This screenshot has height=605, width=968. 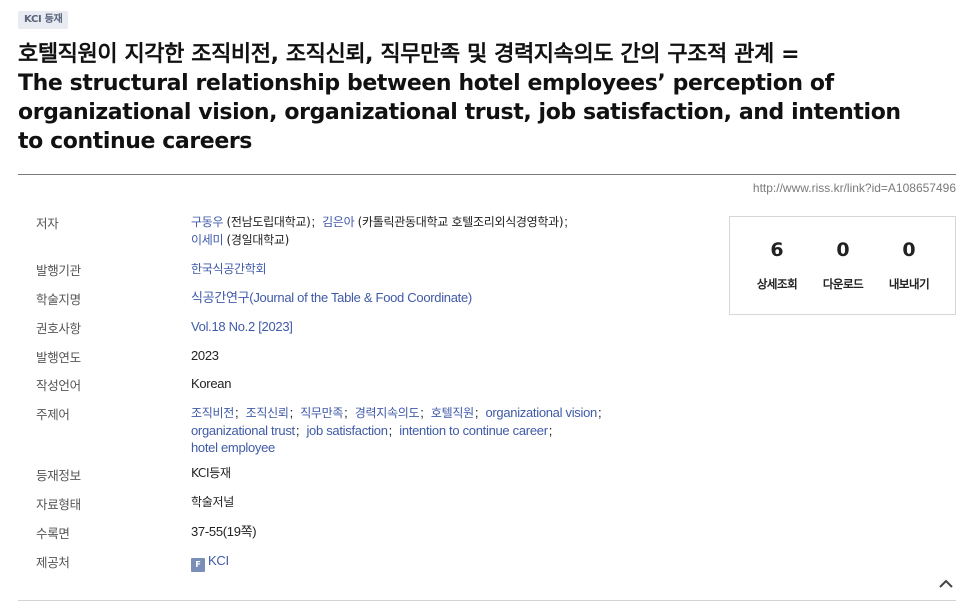 What do you see at coordinates (267, 413) in the screenshot?
I see `keyword-link: 조직신뢰` at bounding box center [267, 413].